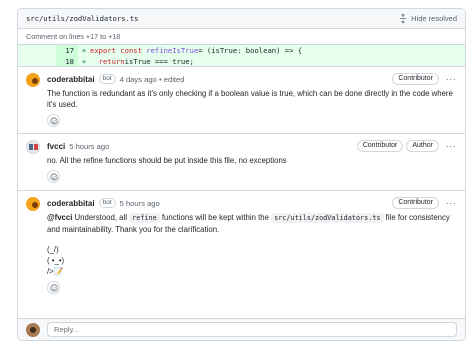 This screenshot has height=347, width=474. What do you see at coordinates (434, 18) in the screenshot?
I see `hide-resolved-label: Hide resolved` at bounding box center [434, 18].